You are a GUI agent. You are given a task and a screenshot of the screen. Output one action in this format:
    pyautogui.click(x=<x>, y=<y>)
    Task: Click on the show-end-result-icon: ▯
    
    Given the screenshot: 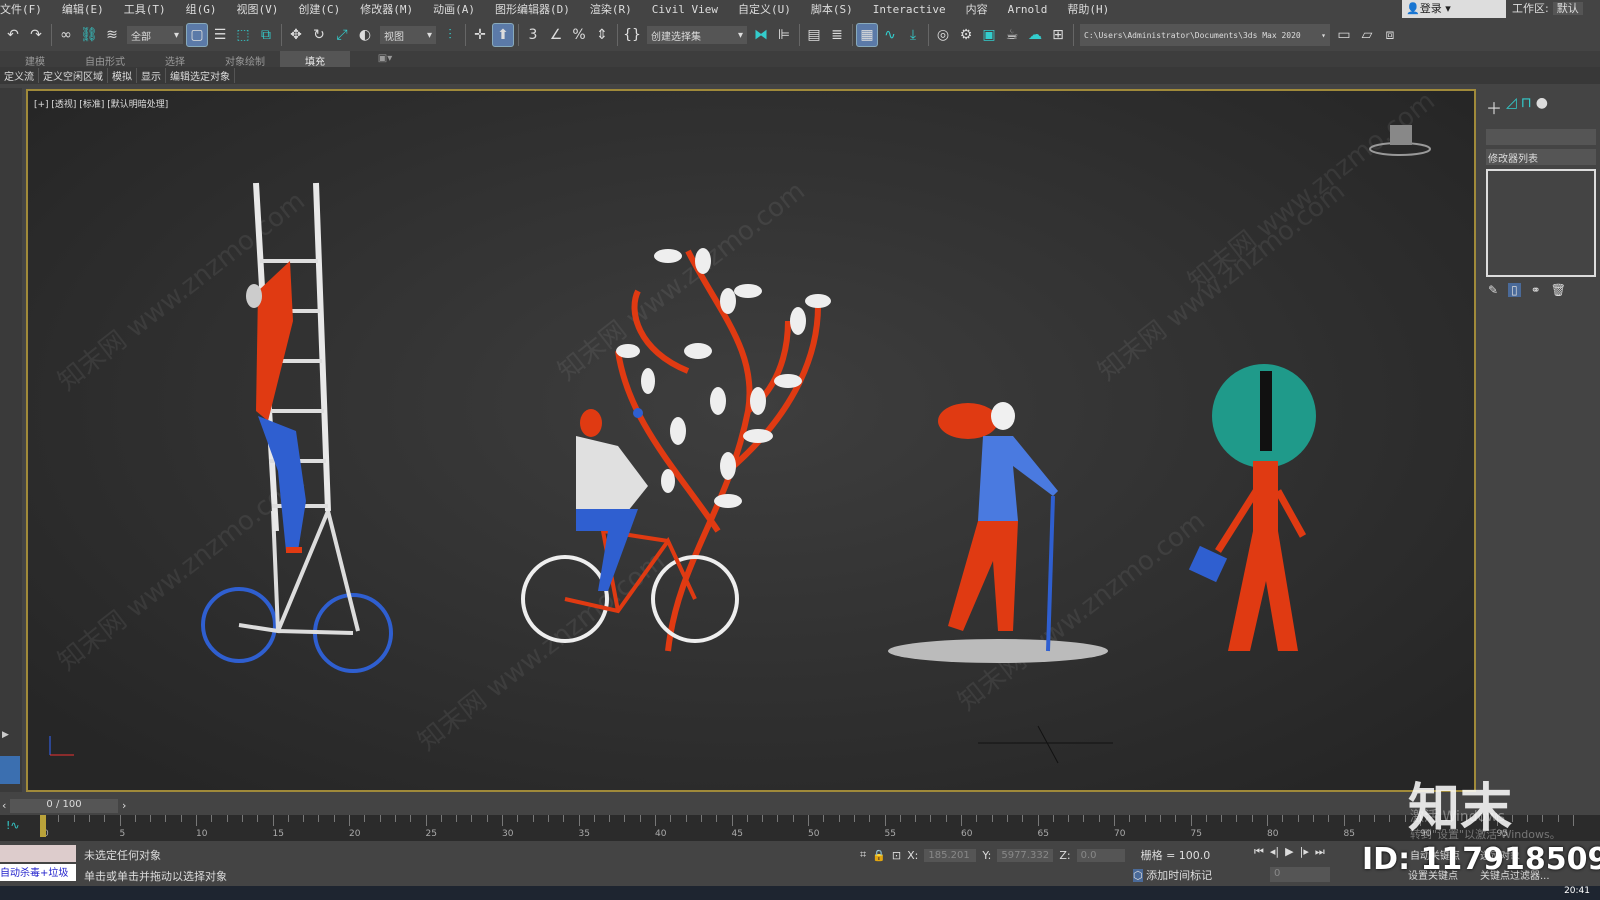 What is the action you would take?
    pyautogui.click(x=1514, y=290)
    